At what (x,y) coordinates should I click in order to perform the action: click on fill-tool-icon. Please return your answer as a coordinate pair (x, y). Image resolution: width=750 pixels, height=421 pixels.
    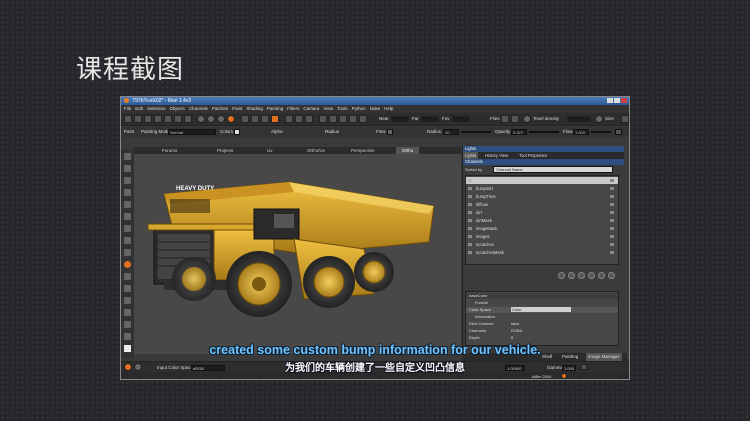
    Looking at the image, I should click on (127, 312).